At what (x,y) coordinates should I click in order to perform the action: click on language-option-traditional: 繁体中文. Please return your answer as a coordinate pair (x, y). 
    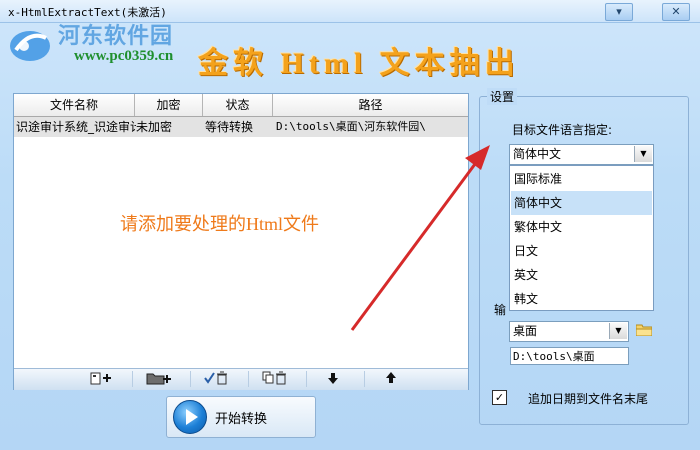
    Looking at the image, I should click on (581, 227).